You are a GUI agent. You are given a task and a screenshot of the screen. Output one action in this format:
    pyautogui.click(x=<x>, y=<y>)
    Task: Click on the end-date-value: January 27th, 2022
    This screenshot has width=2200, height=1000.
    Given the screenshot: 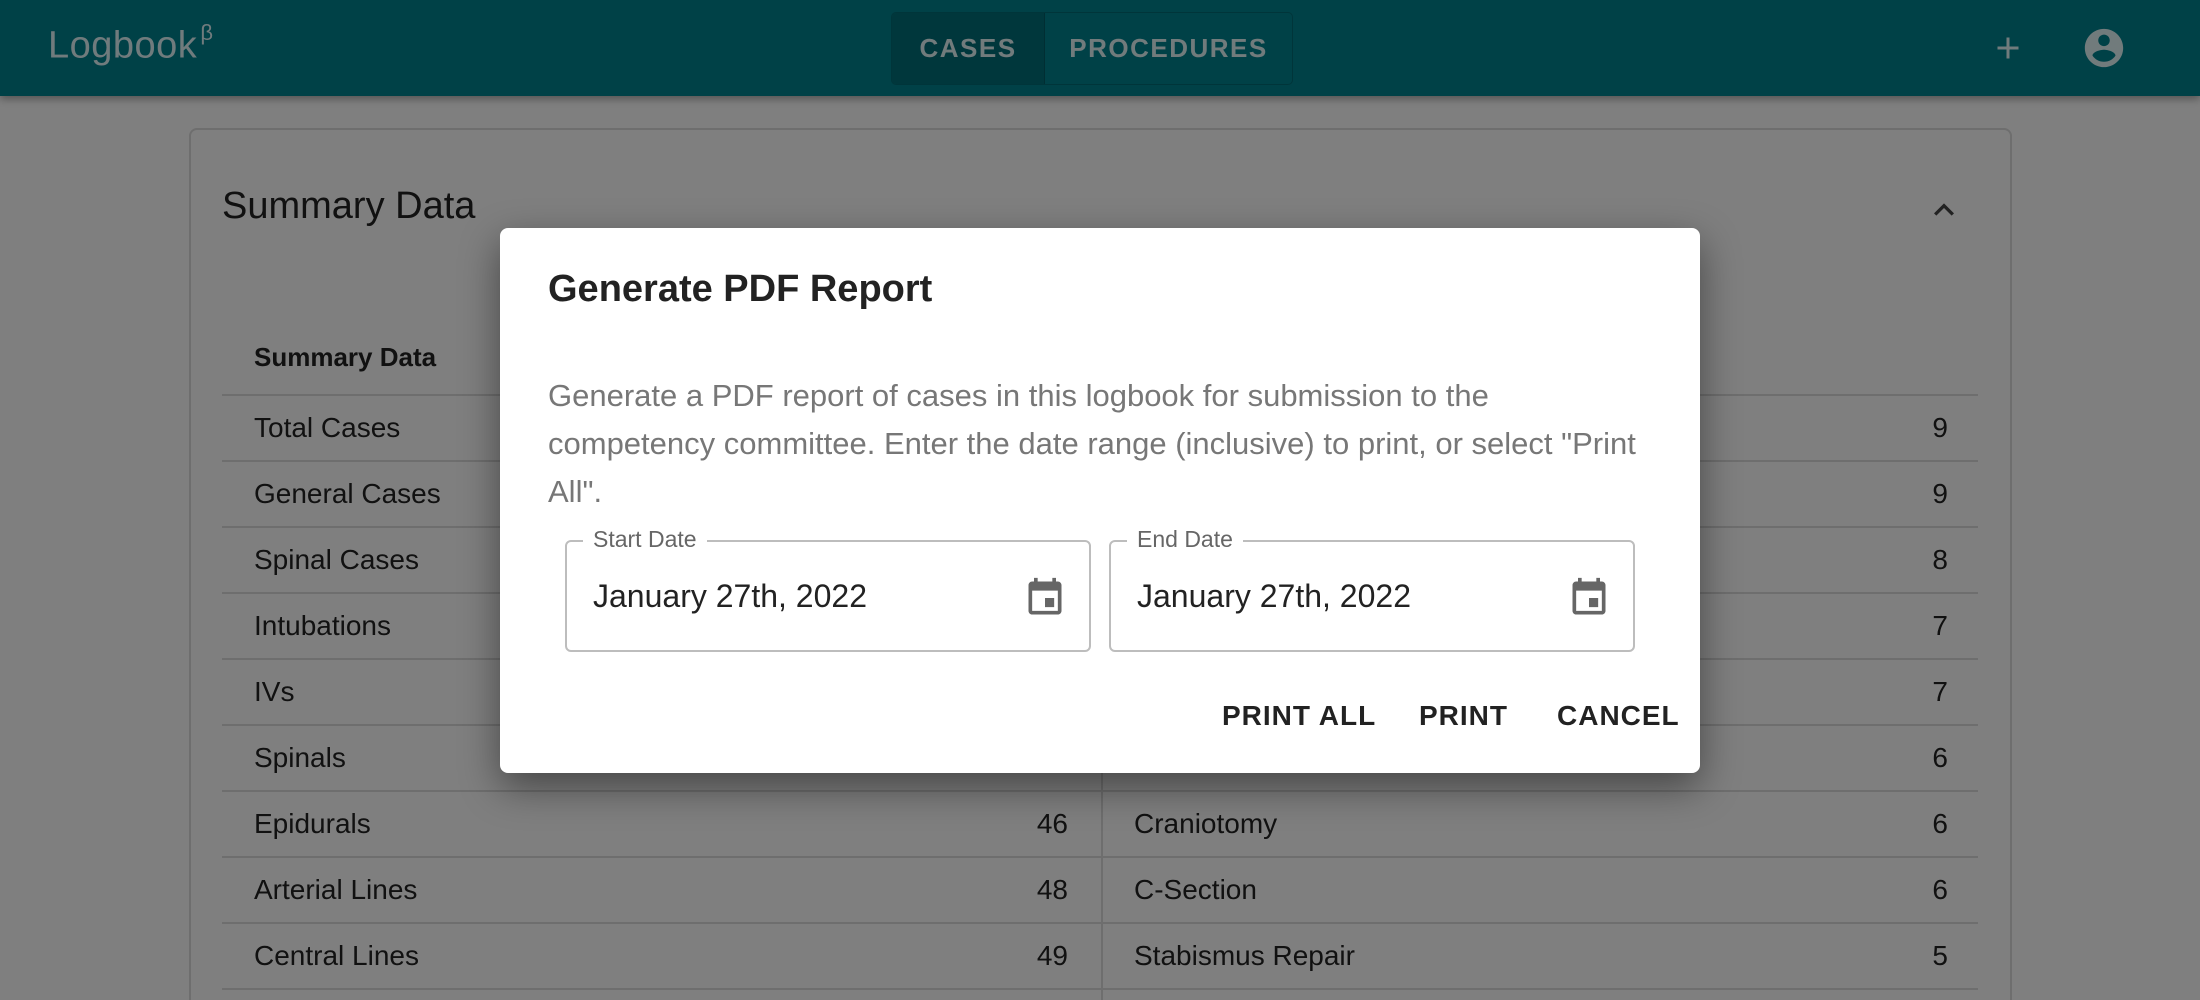 What is the action you would take?
    pyautogui.click(x=1274, y=596)
    